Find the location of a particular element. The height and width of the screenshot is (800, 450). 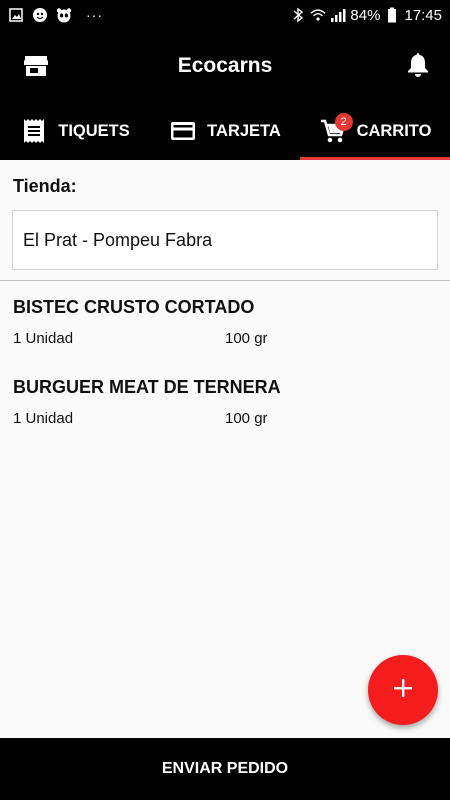

store-icon is located at coordinates (36, 66).